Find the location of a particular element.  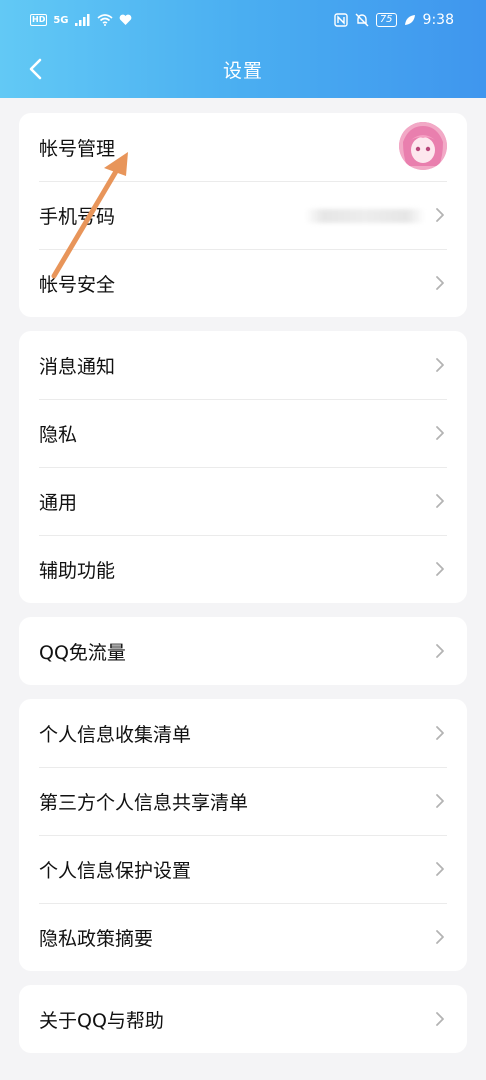

data-free-group: QQ免流量 is located at coordinates (243, 651).